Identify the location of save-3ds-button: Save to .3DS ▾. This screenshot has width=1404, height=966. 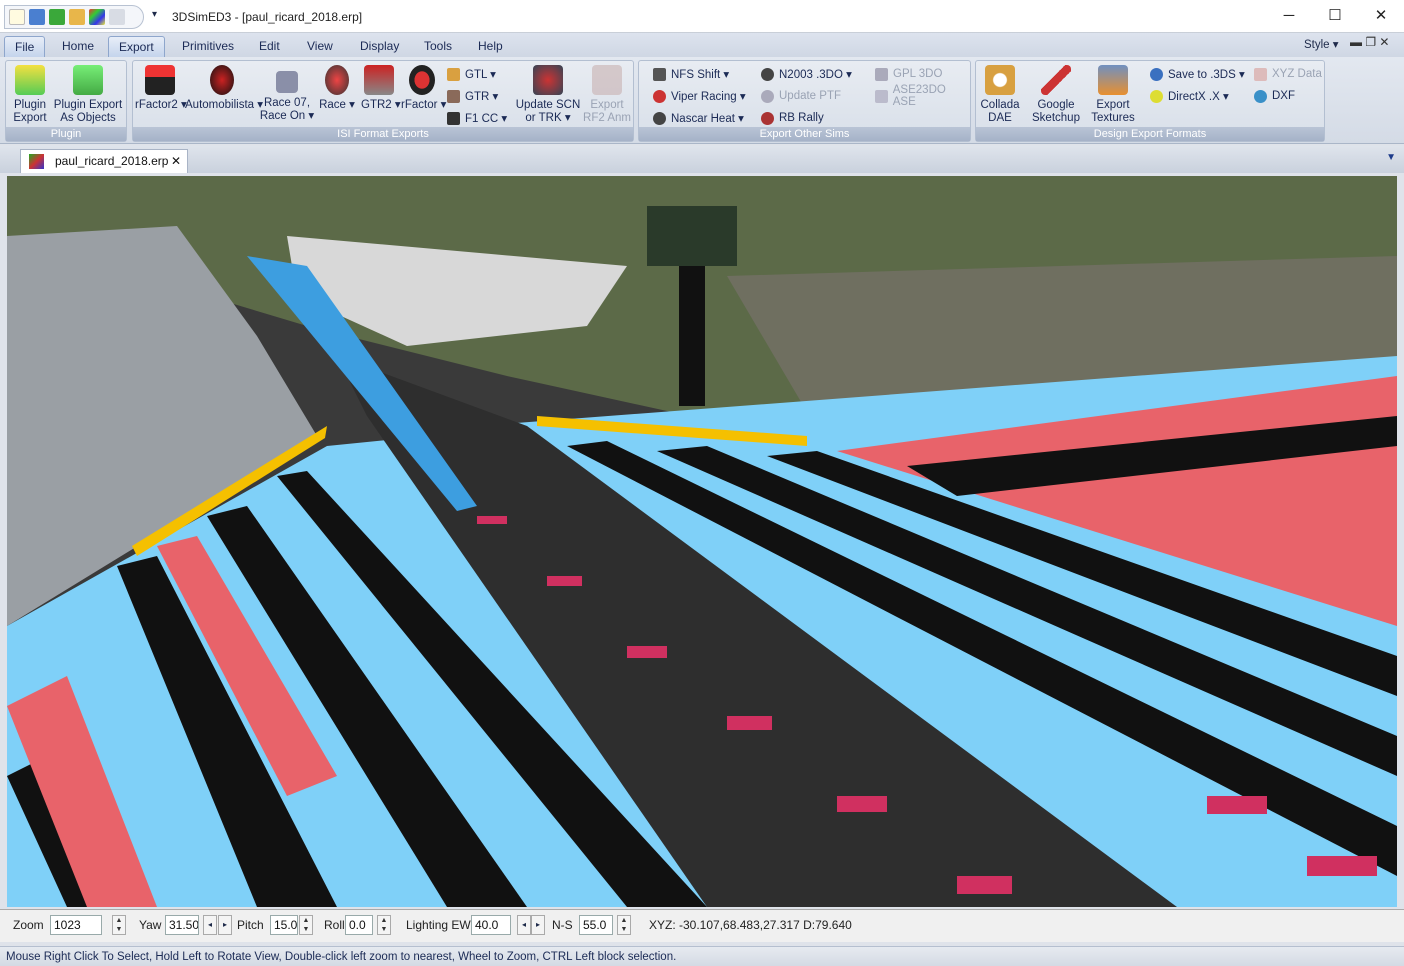
(1197, 74).